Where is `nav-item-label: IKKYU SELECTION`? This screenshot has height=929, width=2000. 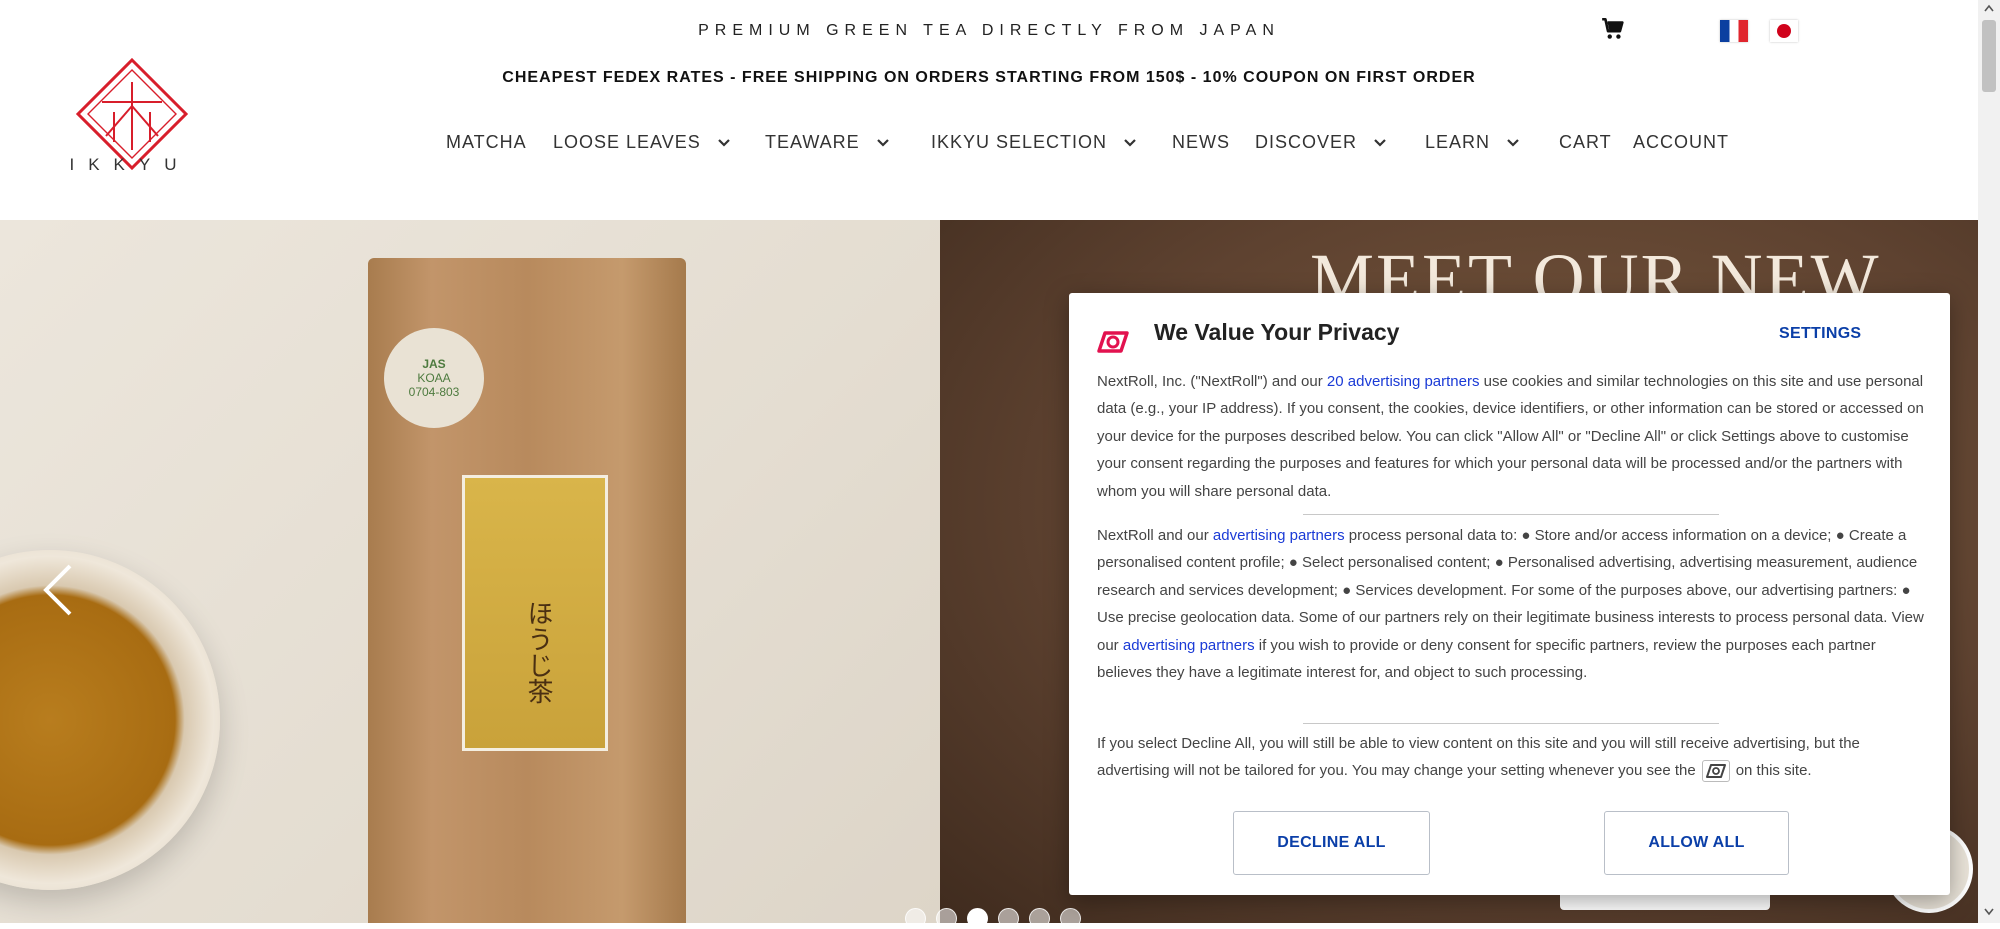 nav-item-label: IKKYU SELECTION is located at coordinates (1019, 142).